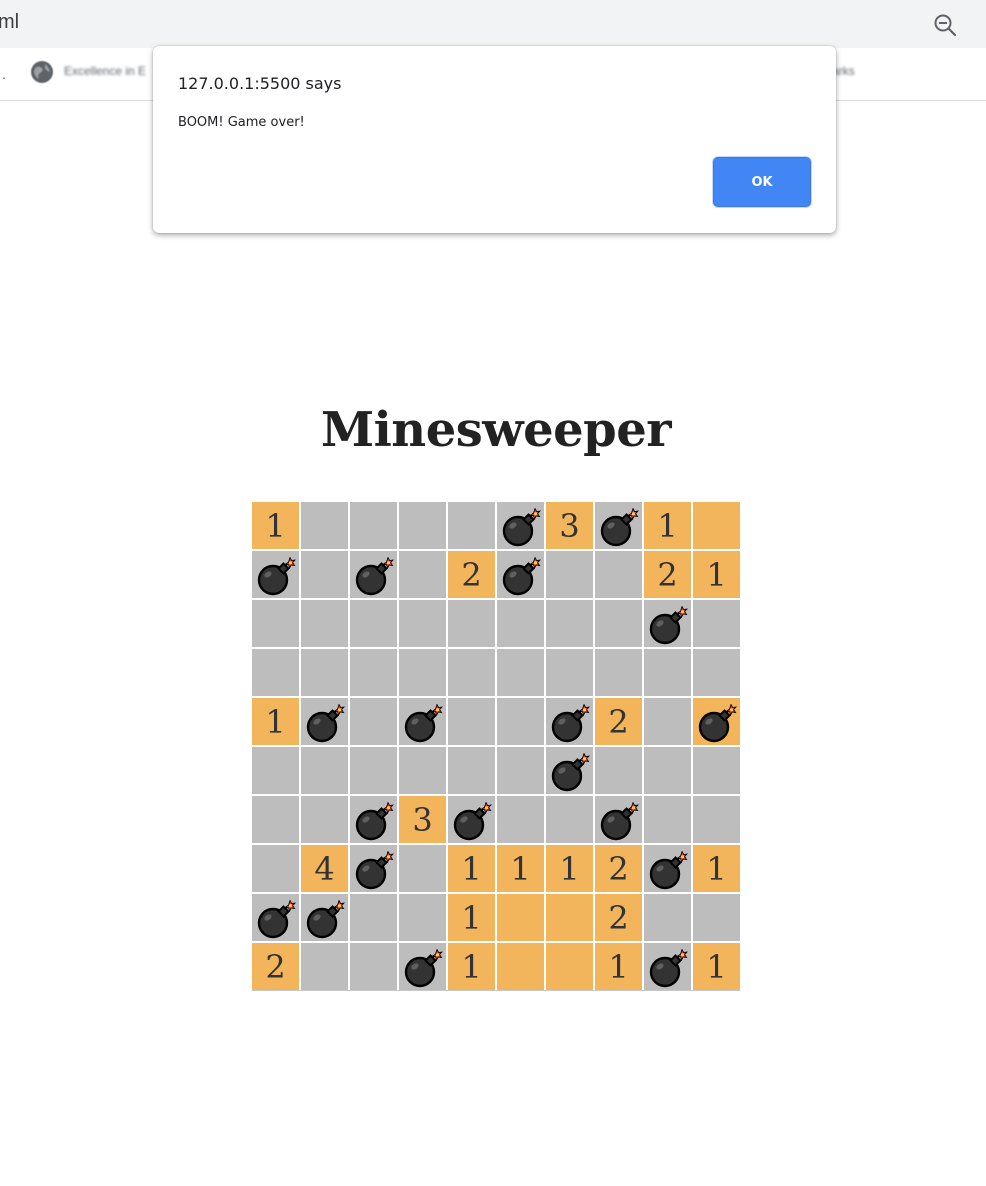 Image resolution: width=986 pixels, height=1186 pixels. What do you see at coordinates (762, 182) in the screenshot?
I see `ok-button: OK` at bounding box center [762, 182].